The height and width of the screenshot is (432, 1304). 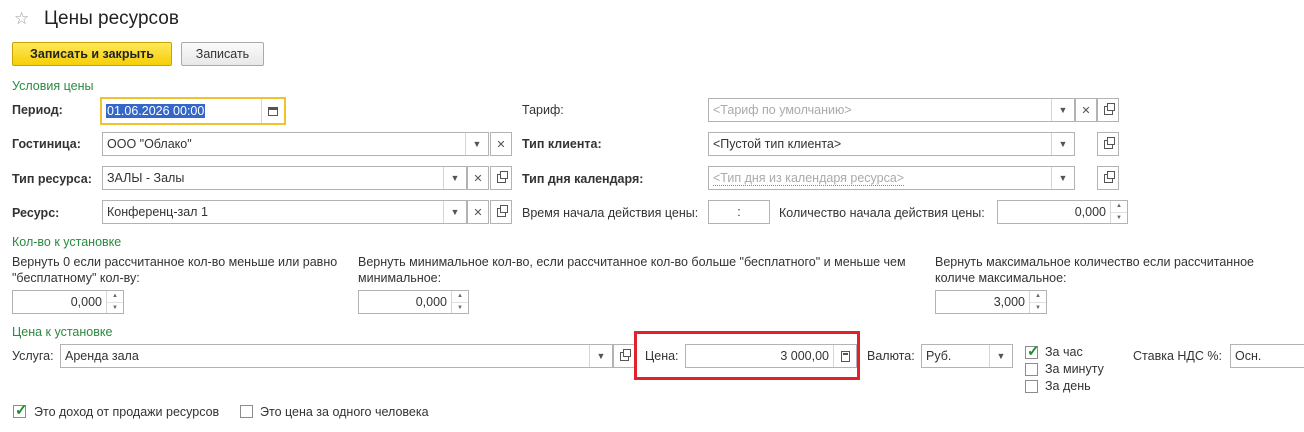 What do you see at coordinates (747, 355) in the screenshot?
I see `price-highlight-box` at bounding box center [747, 355].